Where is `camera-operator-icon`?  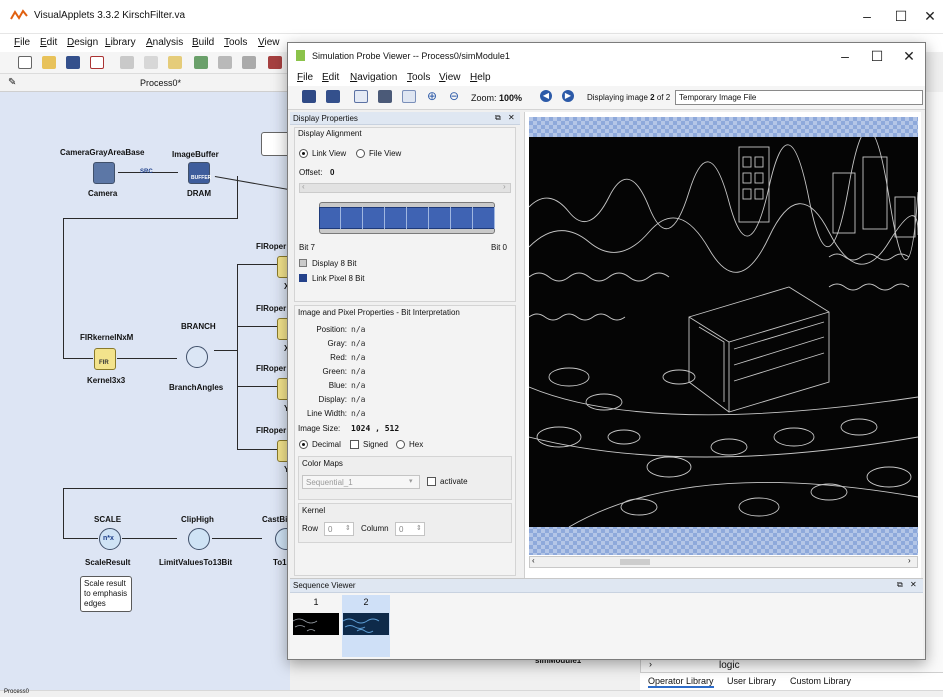
camera-operator-icon is located at coordinates (104, 173).